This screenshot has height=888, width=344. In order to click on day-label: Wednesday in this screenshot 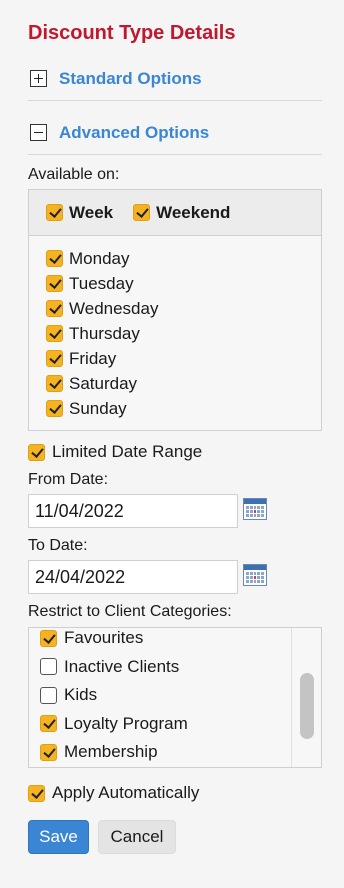, I will do `click(114, 308)`.